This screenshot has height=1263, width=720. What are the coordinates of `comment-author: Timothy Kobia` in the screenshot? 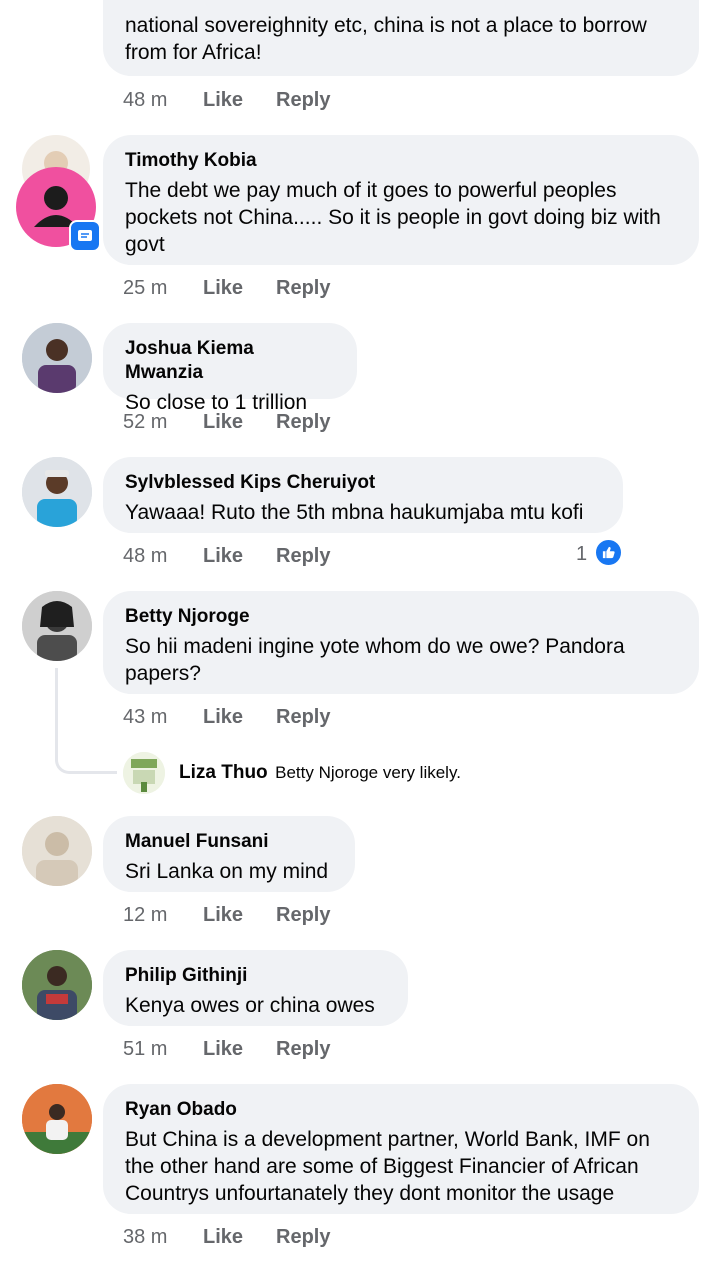 It's located at (401, 161).